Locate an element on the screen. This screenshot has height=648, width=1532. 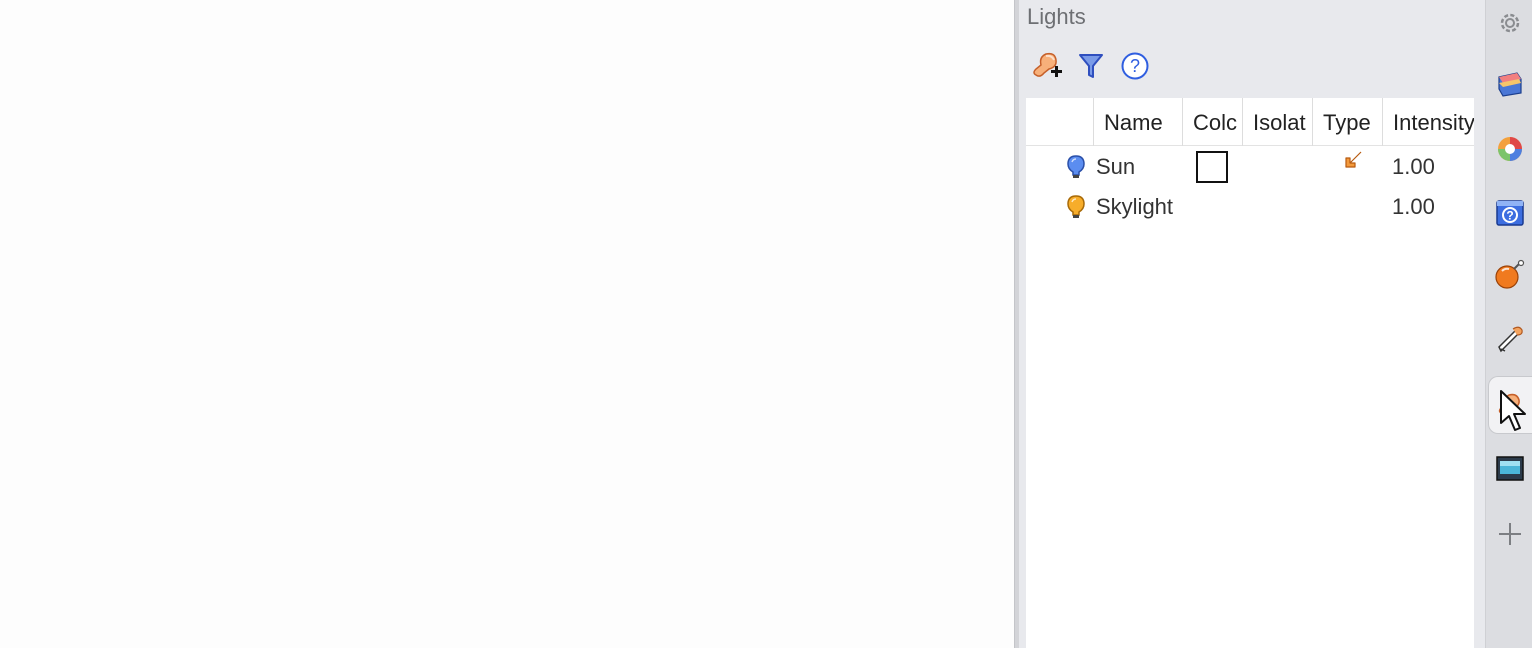
table-row: Skylight 1.00 is located at coordinates (1250, 207).